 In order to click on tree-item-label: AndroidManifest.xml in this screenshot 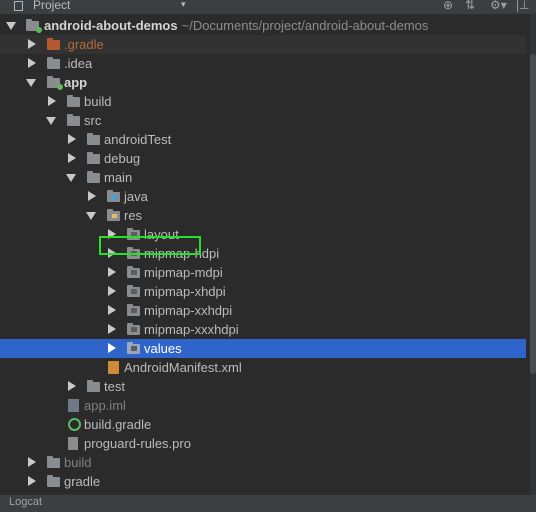, I will do `click(183, 367)`.